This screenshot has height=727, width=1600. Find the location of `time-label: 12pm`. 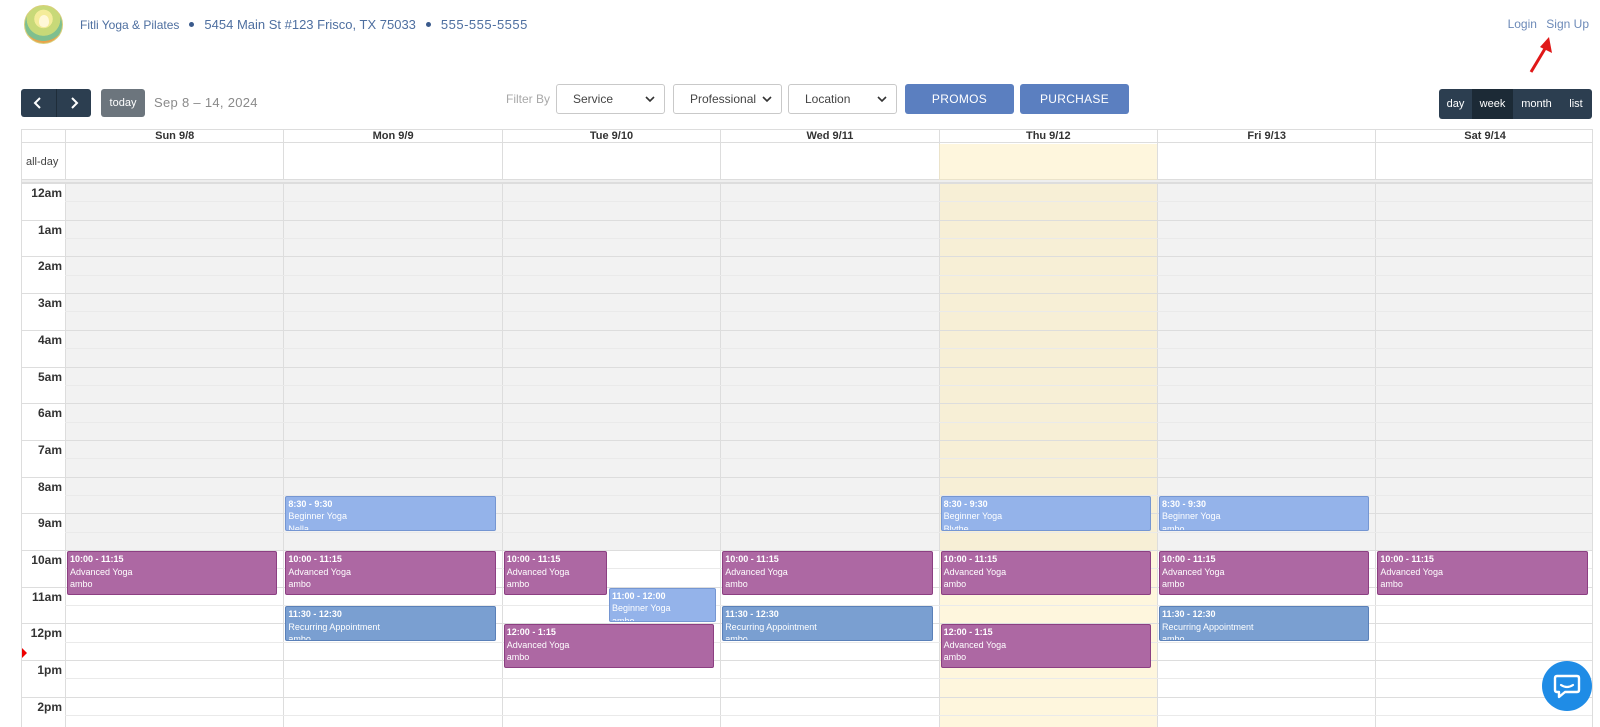

time-label: 12pm is located at coordinates (46, 633).